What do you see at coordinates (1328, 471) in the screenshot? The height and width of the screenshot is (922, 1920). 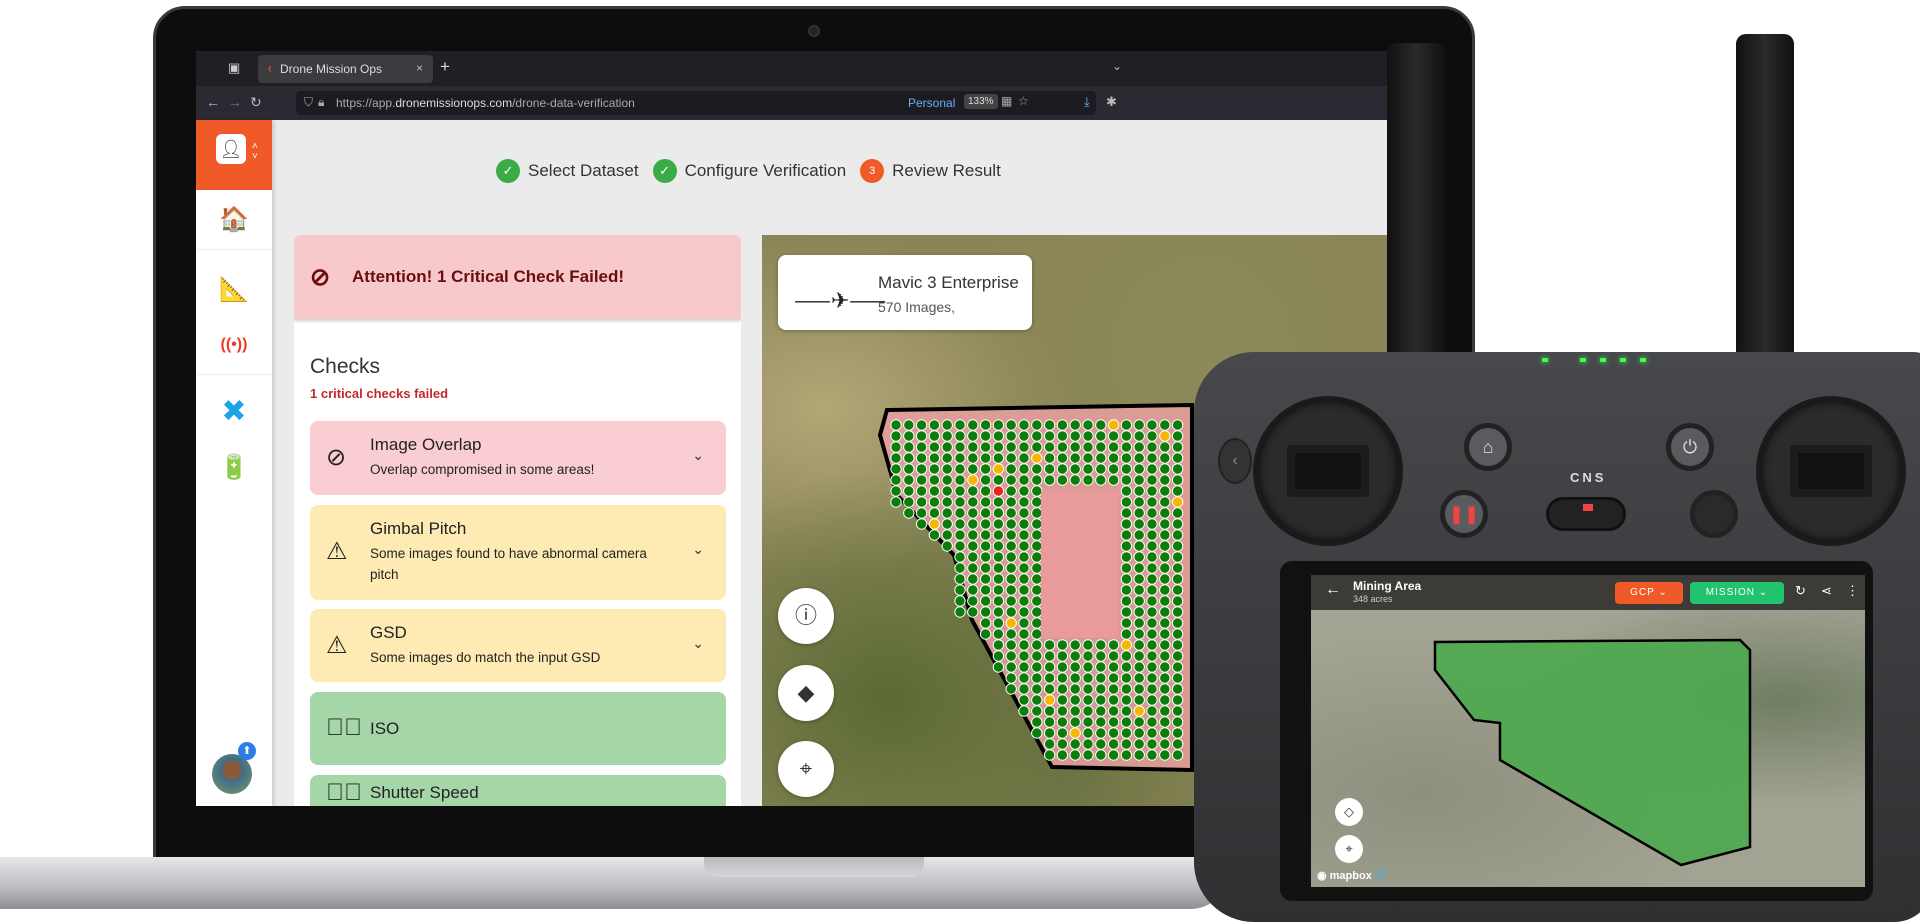 I see `left-control-stick` at bounding box center [1328, 471].